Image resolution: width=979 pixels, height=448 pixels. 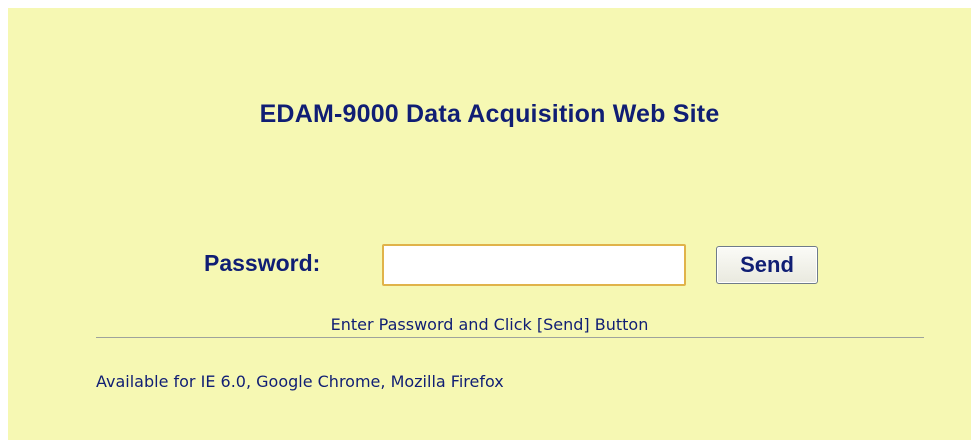 I want to click on password-input, so click(x=534, y=265).